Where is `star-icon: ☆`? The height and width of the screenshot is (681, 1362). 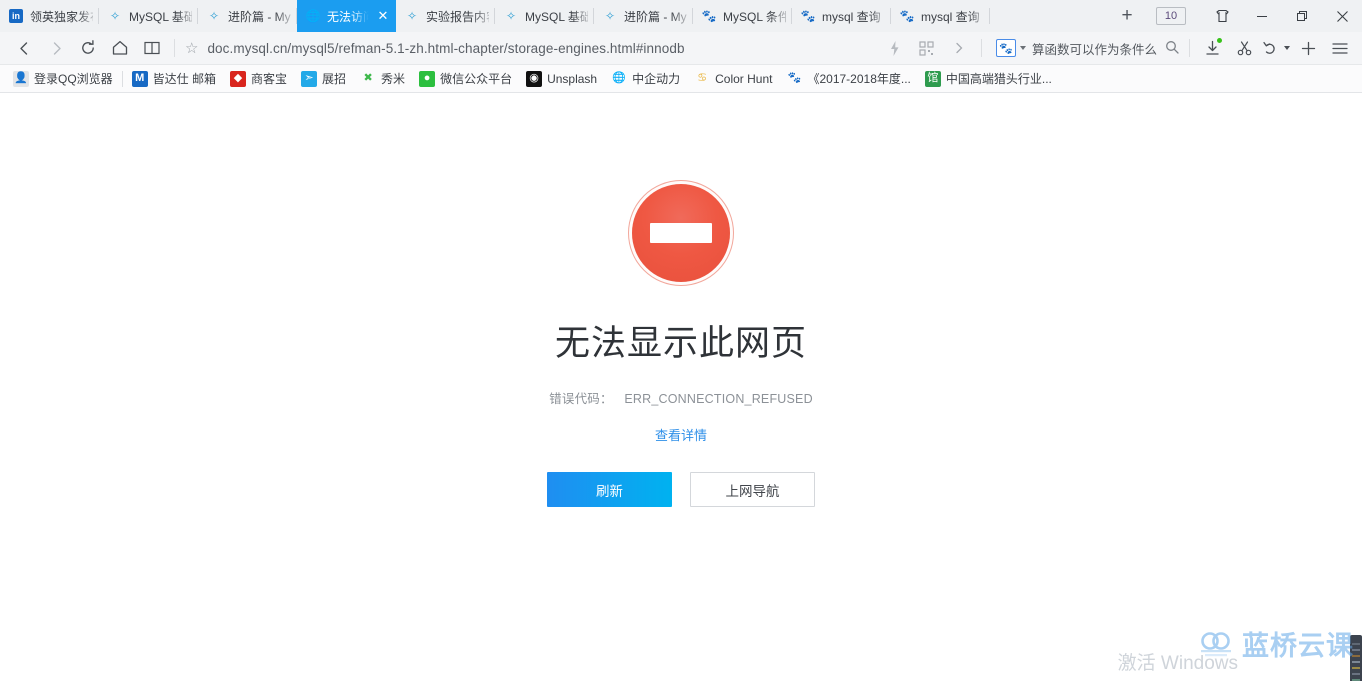 star-icon: ☆ is located at coordinates (191, 48).